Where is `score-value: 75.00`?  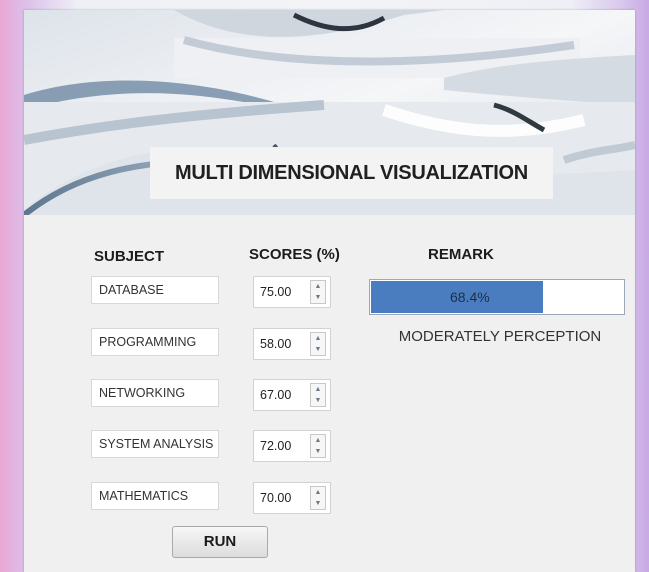
score-value: 75.00 is located at coordinates (276, 292).